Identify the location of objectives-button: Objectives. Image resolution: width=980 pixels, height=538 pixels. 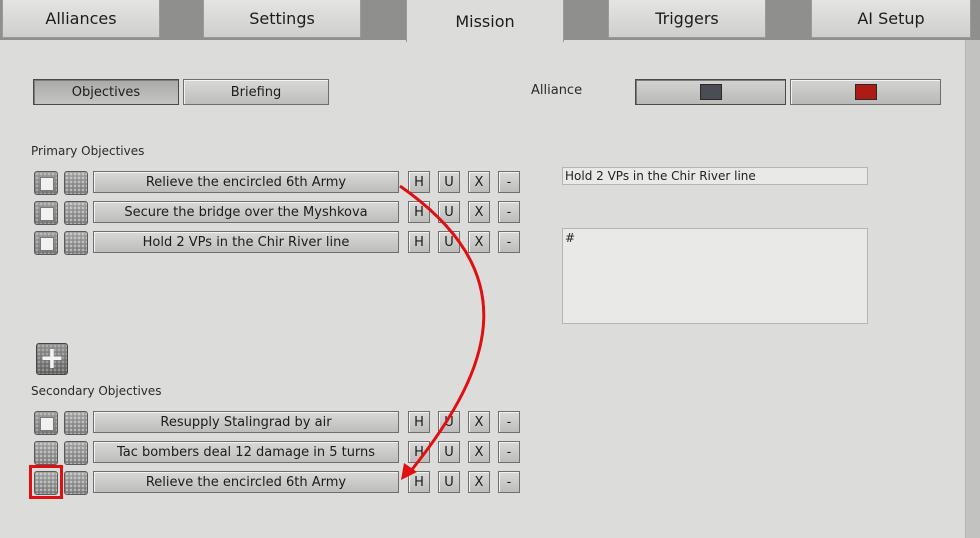
(106, 92).